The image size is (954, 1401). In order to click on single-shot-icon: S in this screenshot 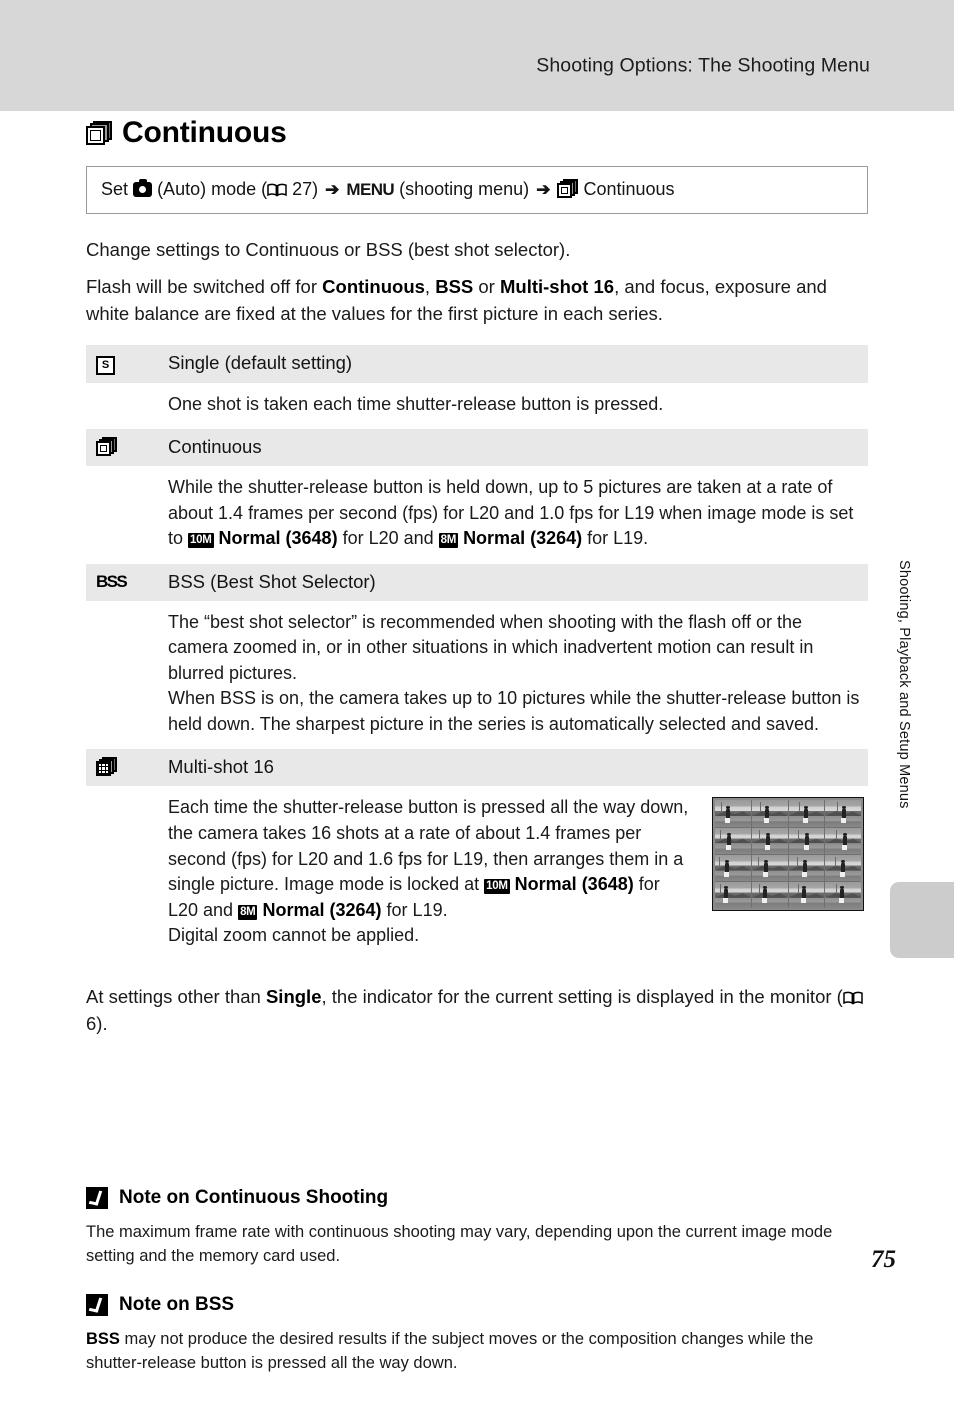, I will do `click(105, 365)`.